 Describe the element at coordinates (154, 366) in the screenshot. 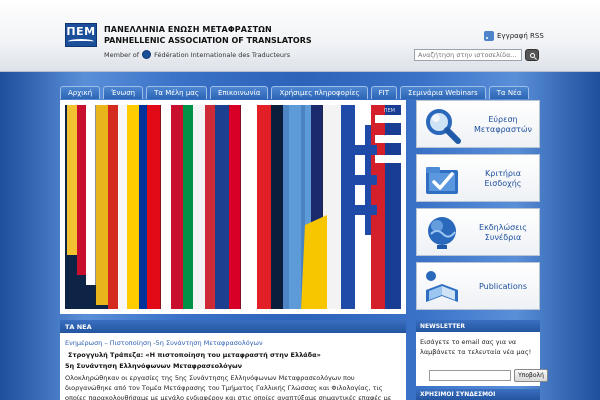

I see `news-meeting-title: 5η Συνάντηση Ελληνόφωνων Μεταφρασεολόγων` at that location.